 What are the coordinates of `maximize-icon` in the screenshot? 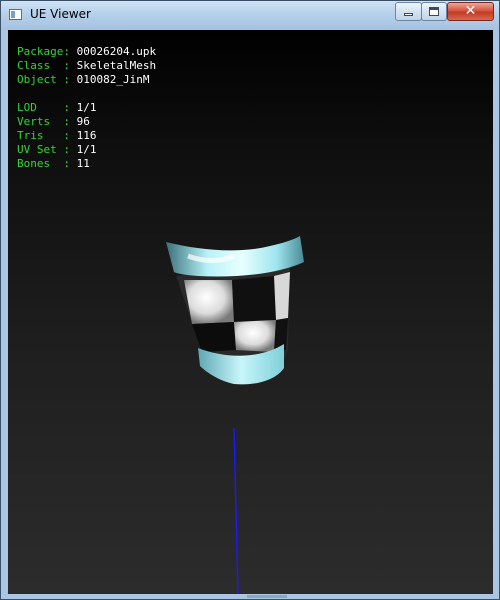 It's located at (434, 11).